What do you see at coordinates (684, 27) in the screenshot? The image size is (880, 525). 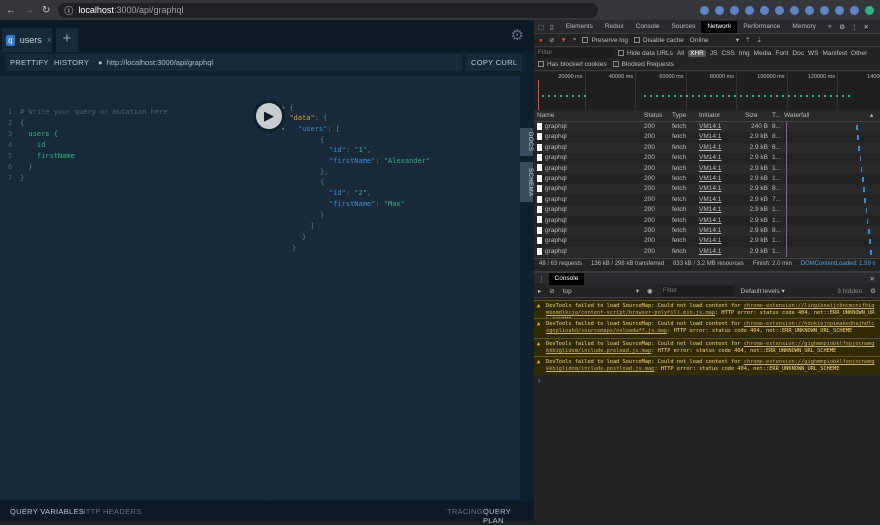 I see `devtools-tab: Sources` at bounding box center [684, 27].